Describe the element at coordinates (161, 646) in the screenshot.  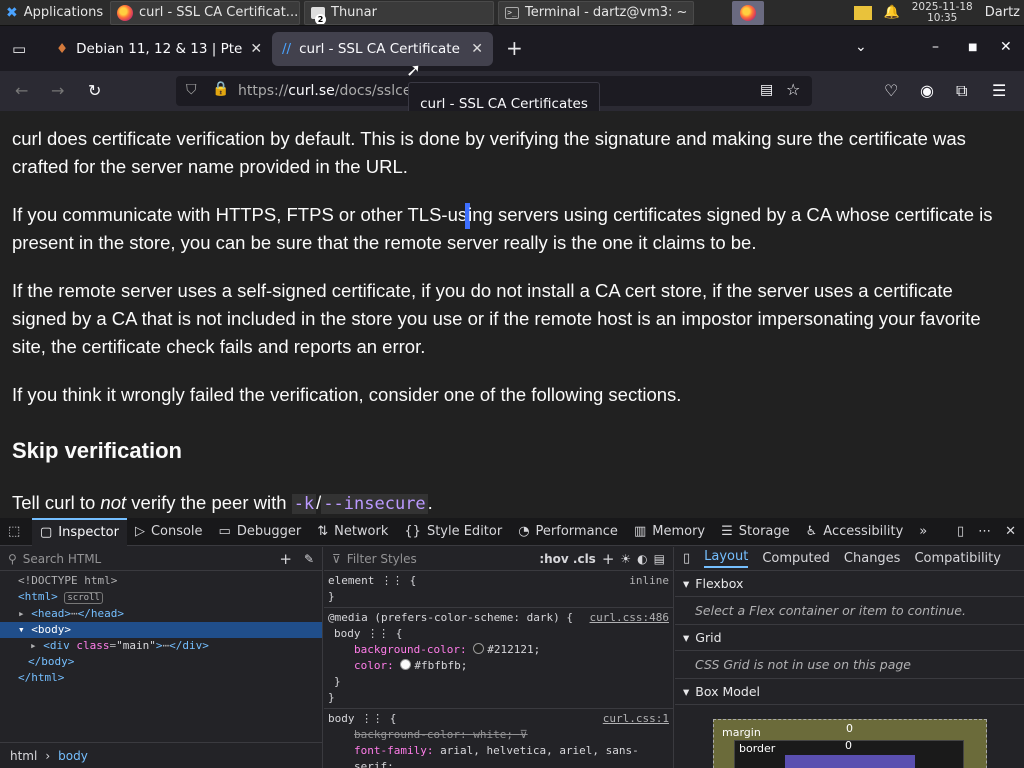
I see `div-main-node: ▸ <div class="main">⋯</div>` at that location.